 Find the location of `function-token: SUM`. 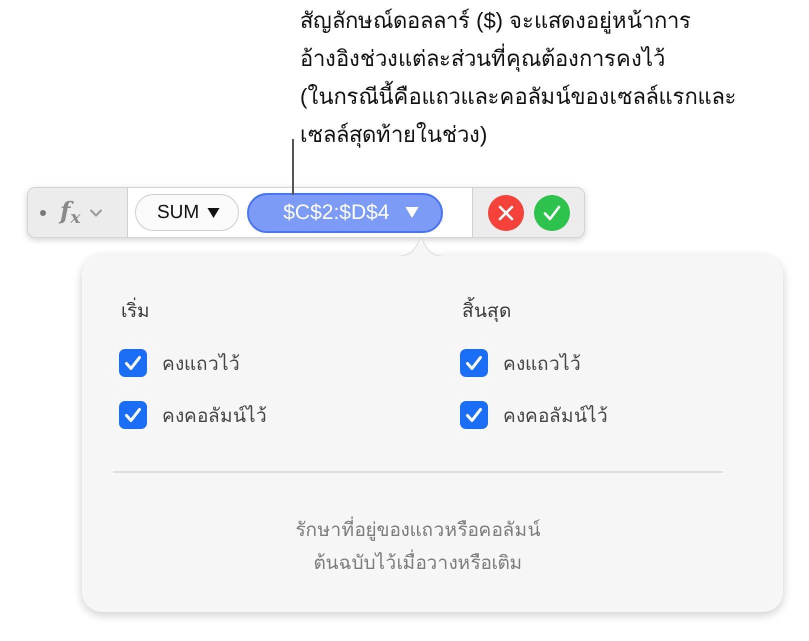

function-token: SUM is located at coordinates (187, 212).